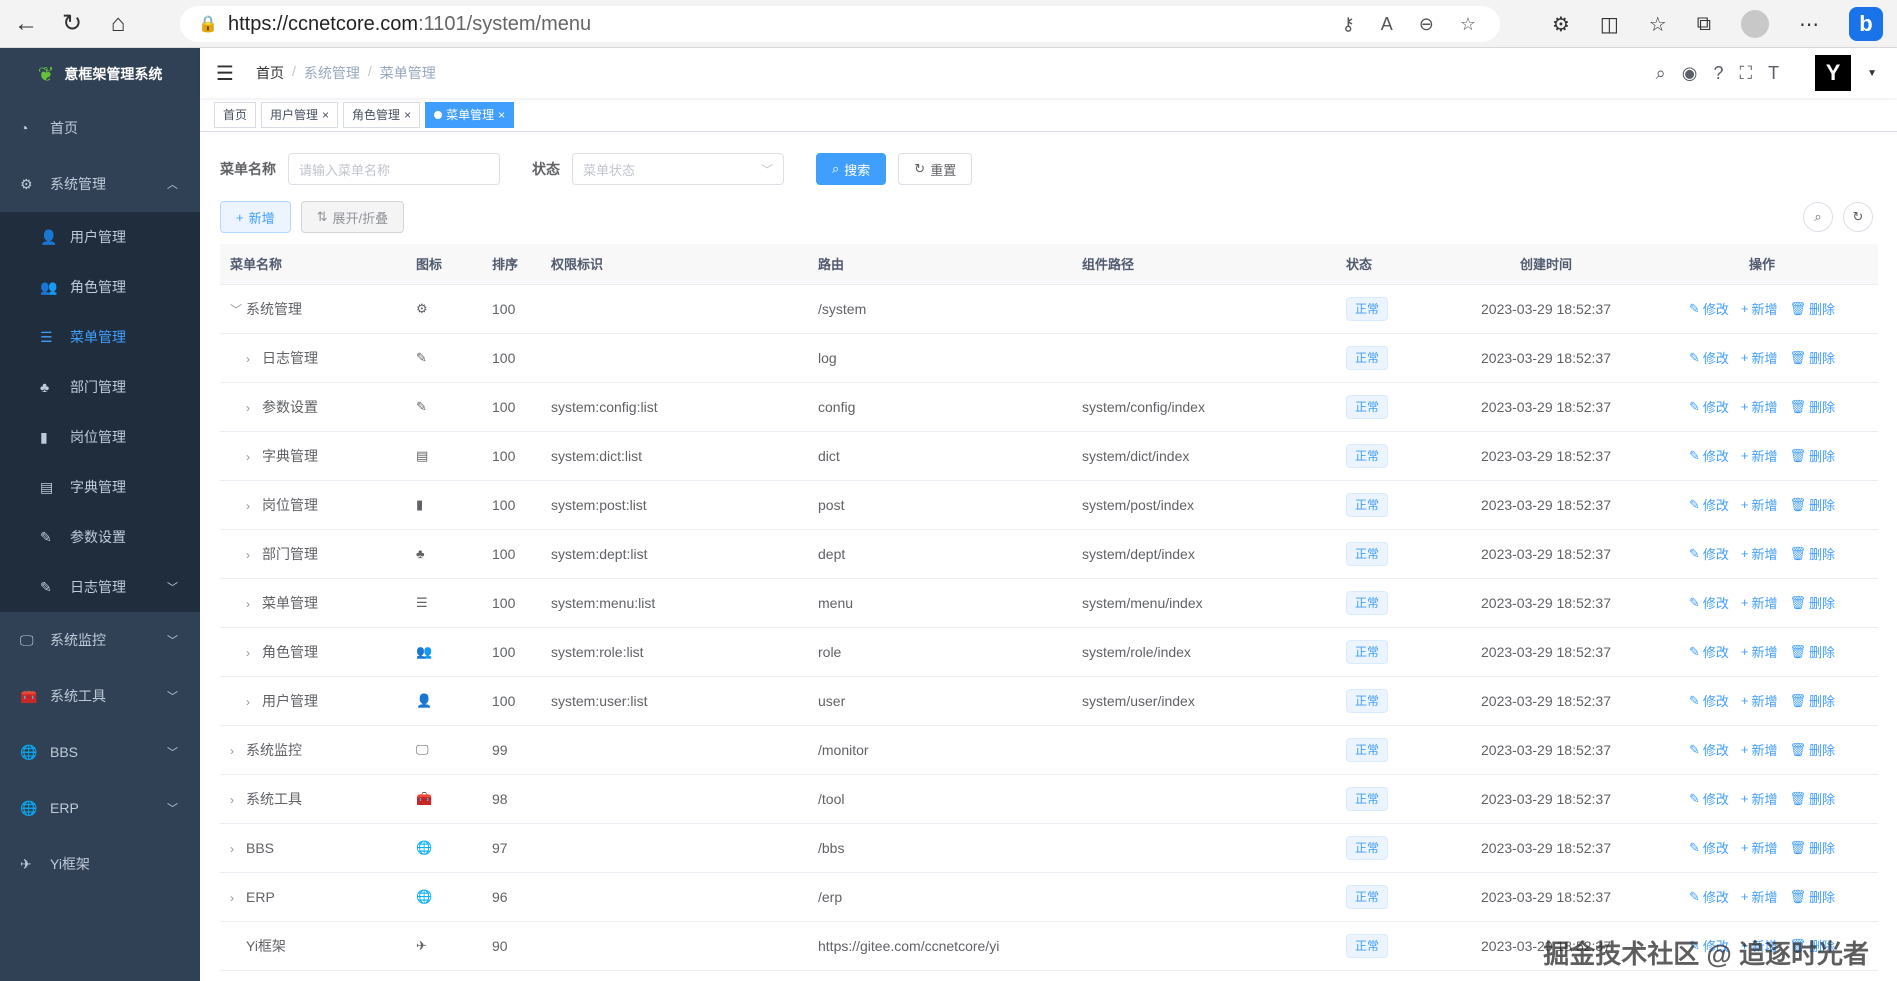  I want to click on add-button: + 新增, so click(255, 217).